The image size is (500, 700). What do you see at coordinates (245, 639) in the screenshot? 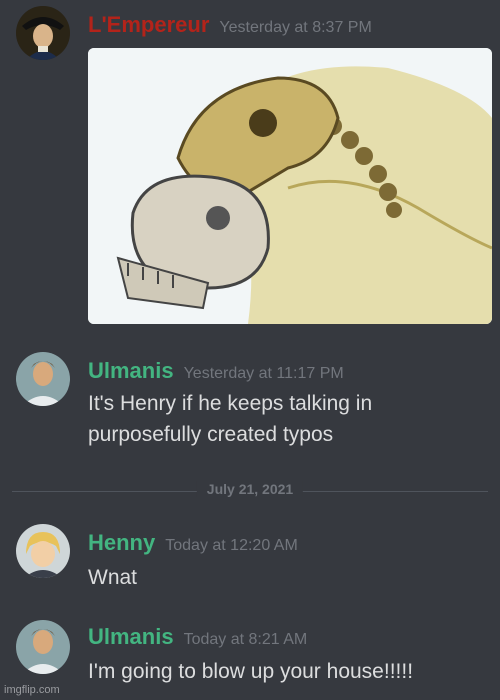
I see `timestamp: Today at 8:21 AM` at bounding box center [245, 639].